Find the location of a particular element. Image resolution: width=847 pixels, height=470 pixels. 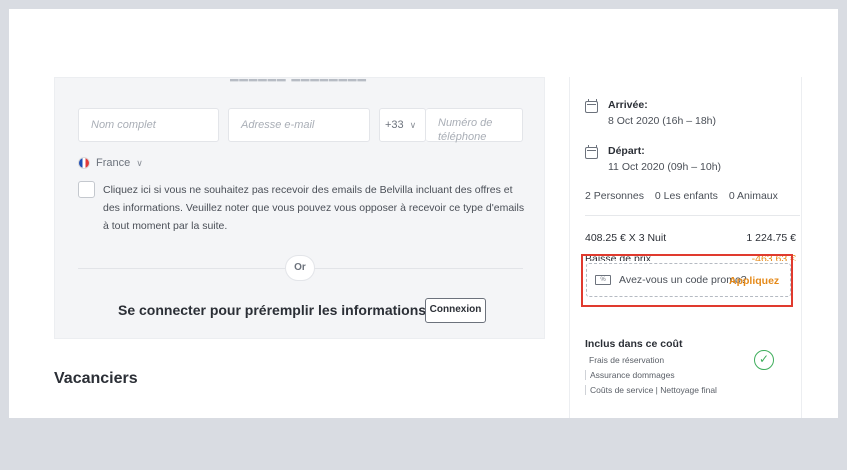

arrival-label: Arrivée: is located at coordinates (628, 105).